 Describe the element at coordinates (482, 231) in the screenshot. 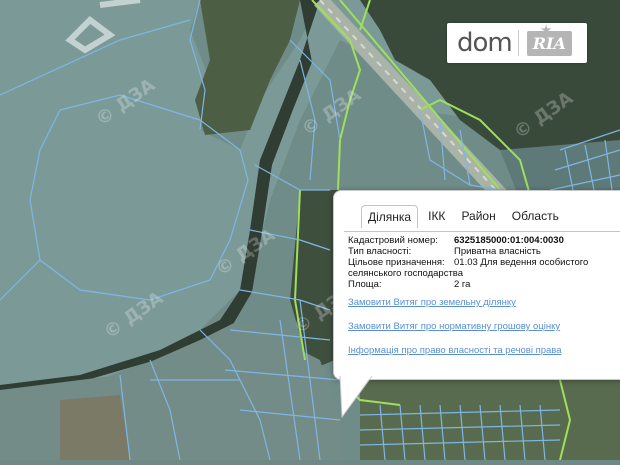

I see `tab-divider` at that location.